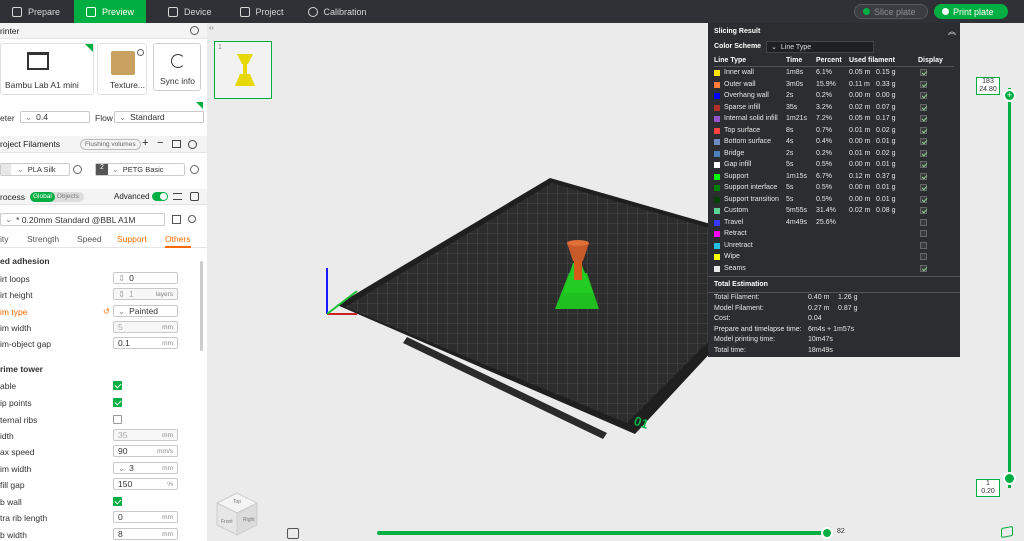 Image resolution: width=1024 pixels, height=541 pixels. What do you see at coordinates (37, 11) in the screenshot?
I see `tab-prepare: Prepare` at bounding box center [37, 11].